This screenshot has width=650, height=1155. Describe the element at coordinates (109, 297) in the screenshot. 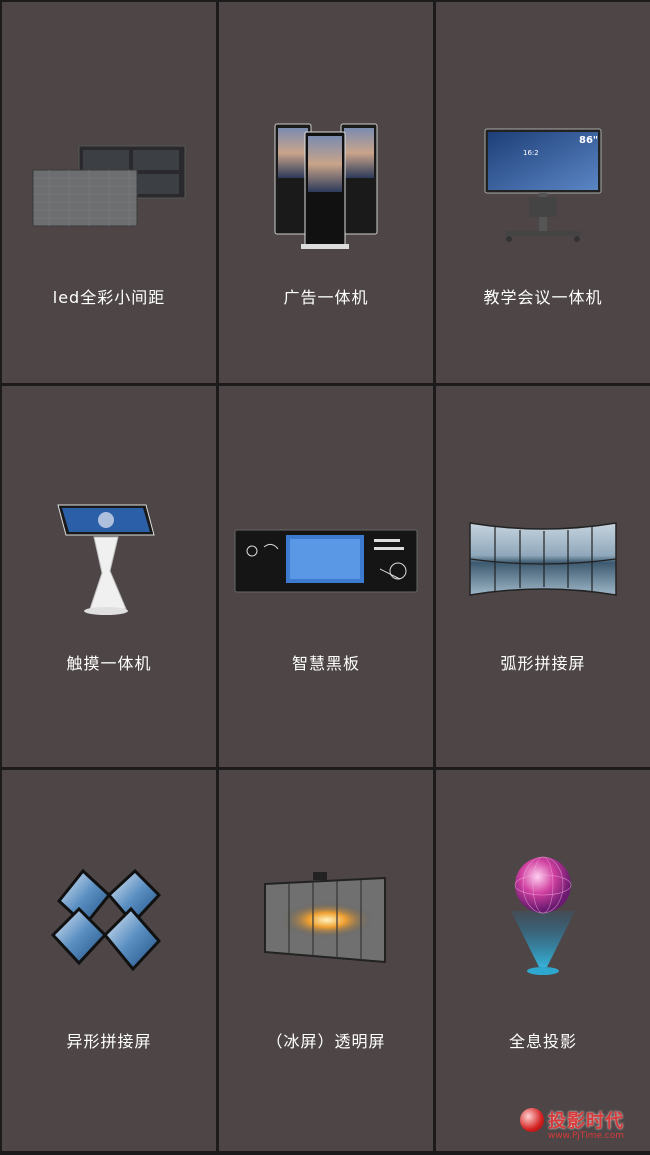

I see `product-label: led全彩小间距` at that location.